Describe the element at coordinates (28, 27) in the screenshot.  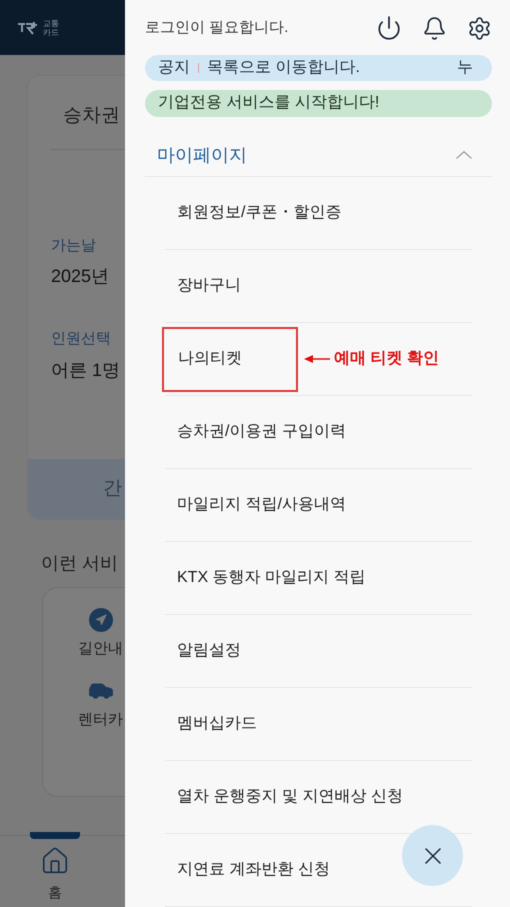
I see `logo-icon` at that location.